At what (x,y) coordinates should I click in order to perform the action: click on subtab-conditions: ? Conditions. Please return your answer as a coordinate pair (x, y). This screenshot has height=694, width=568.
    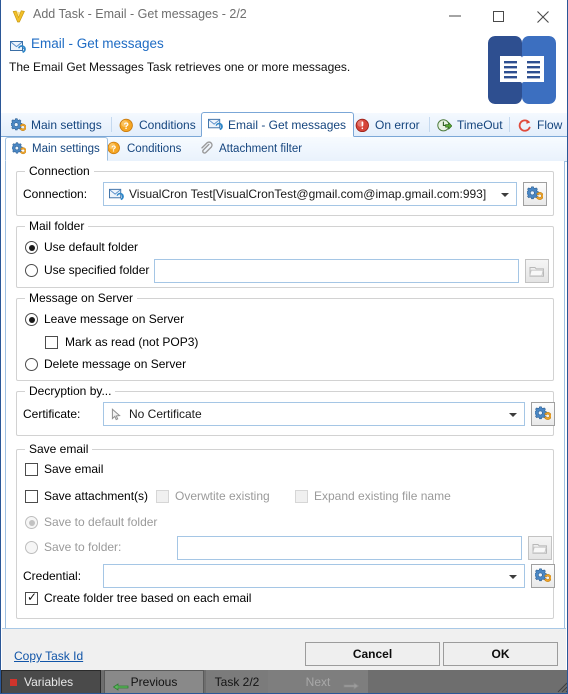
    Looking at the image, I should click on (144, 148).